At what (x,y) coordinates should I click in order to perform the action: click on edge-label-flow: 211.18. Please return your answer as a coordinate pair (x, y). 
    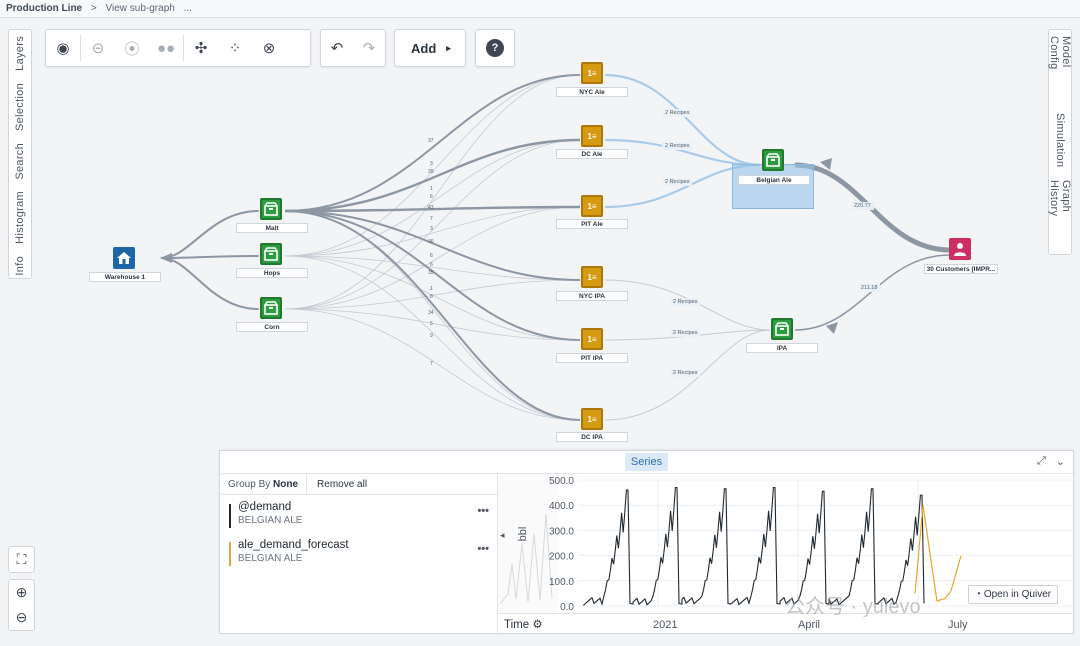
    Looking at the image, I should click on (869, 288).